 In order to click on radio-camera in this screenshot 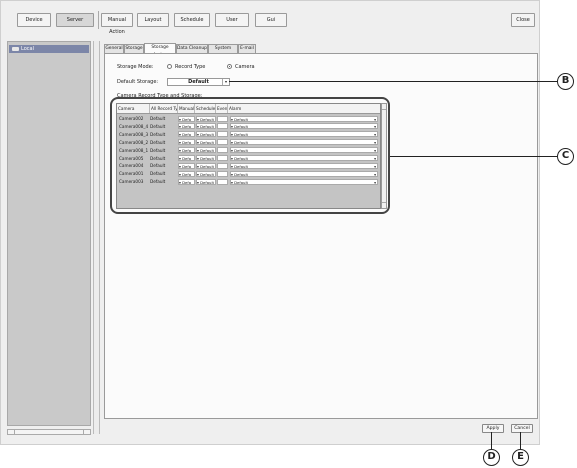, I will do `click(229, 66)`.